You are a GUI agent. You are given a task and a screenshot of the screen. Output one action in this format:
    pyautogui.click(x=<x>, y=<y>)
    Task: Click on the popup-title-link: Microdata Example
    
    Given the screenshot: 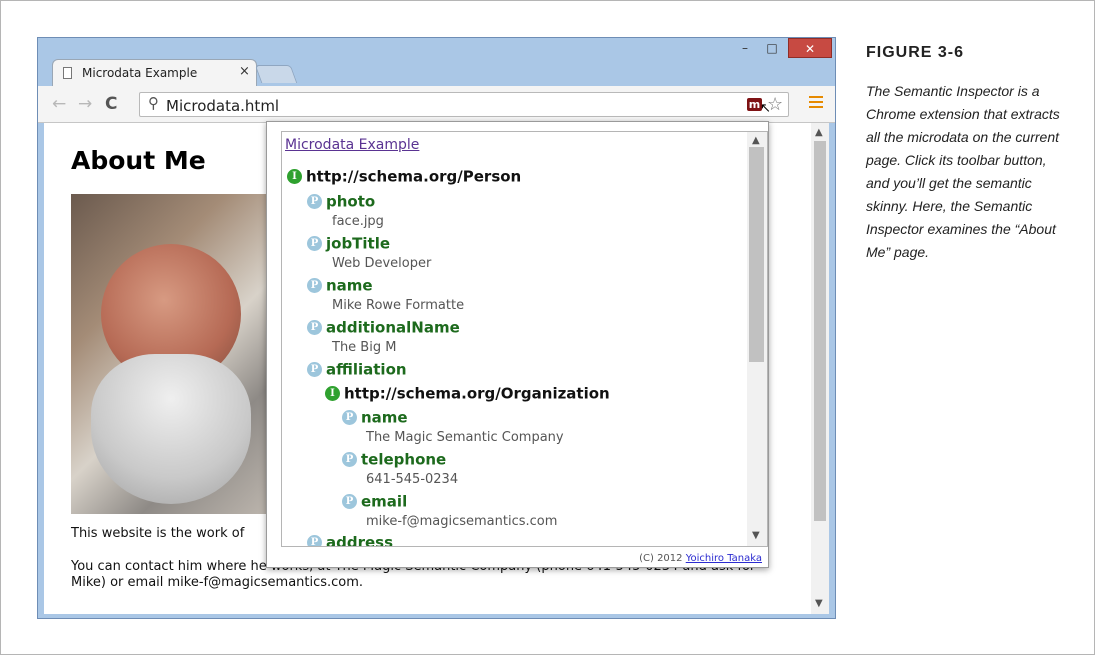 What is the action you would take?
    pyautogui.click(x=352, y=145)
    